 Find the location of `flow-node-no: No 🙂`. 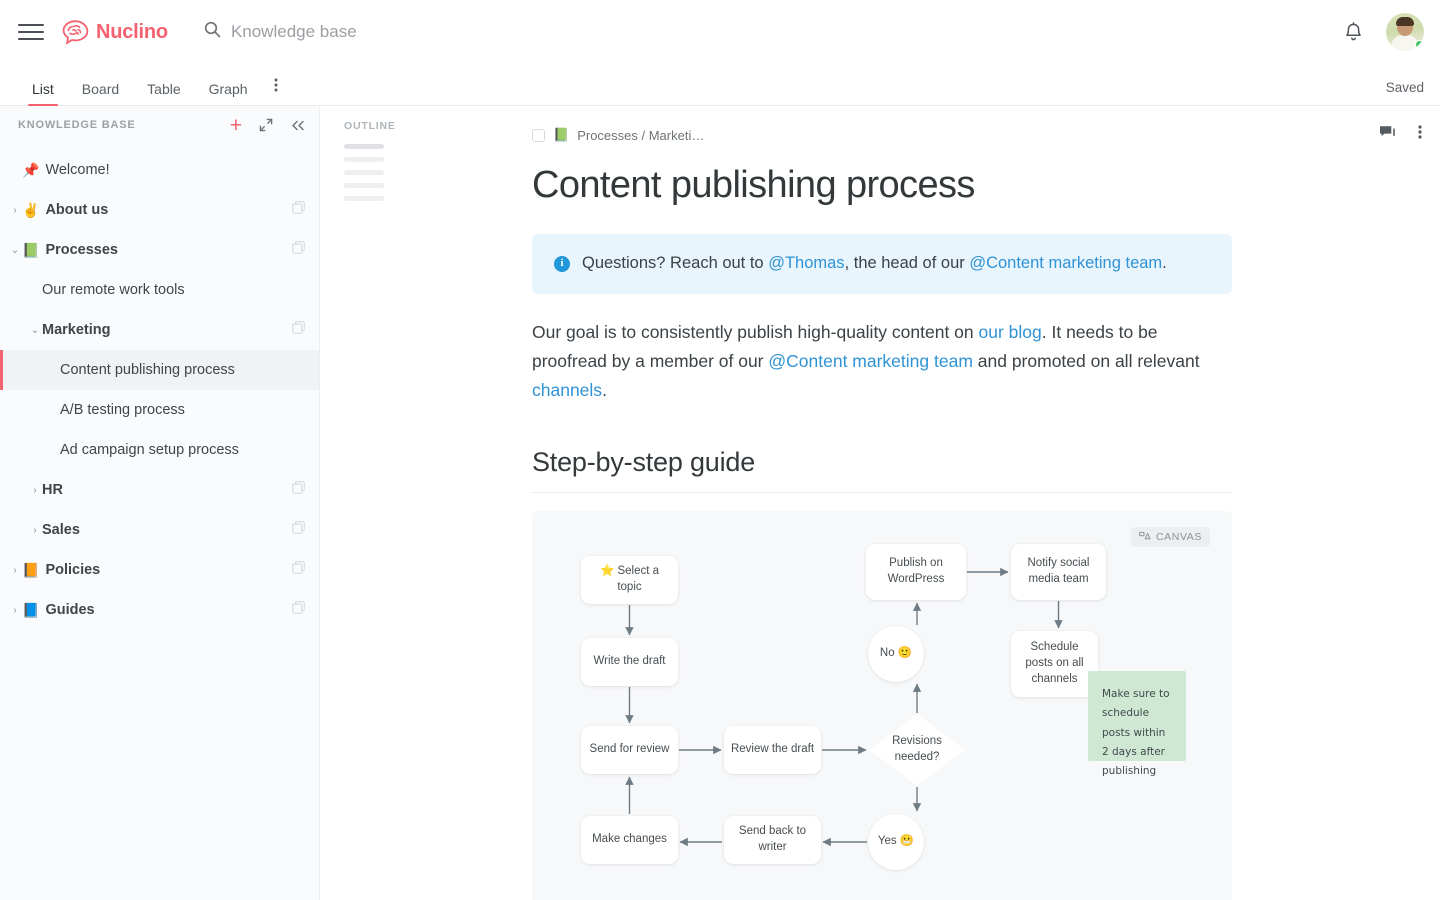

flow-node-no: No 🙂 is located at coordinates (896, 653).